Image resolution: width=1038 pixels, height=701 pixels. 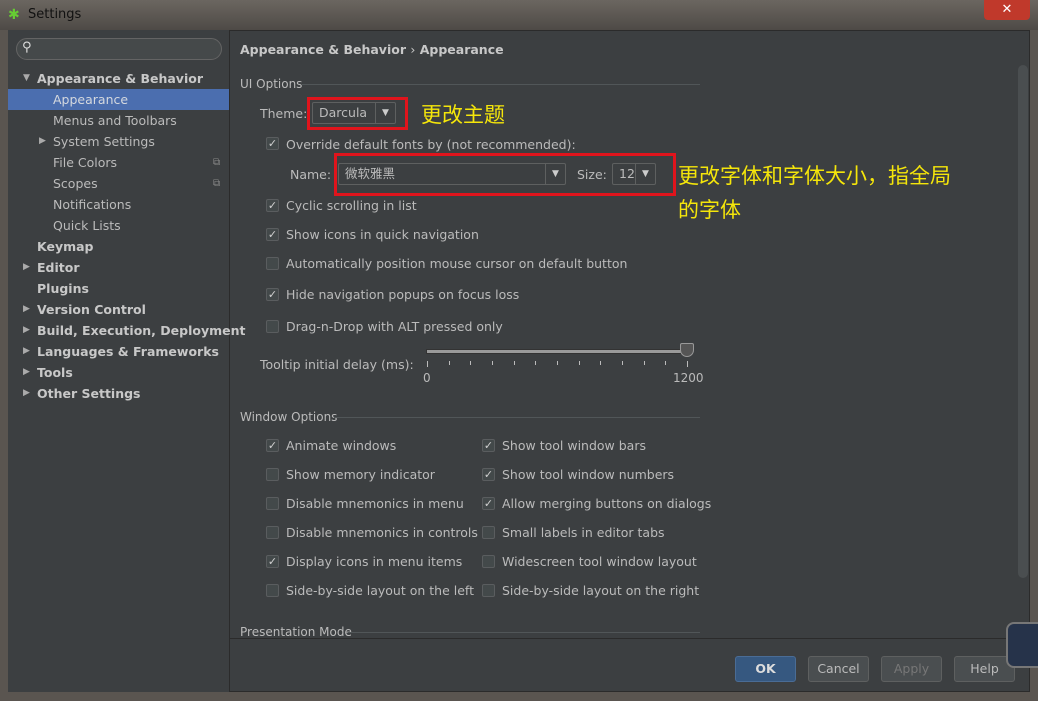 What do you see at coordinates (311, 174) in the screenshot?
I see `font-name-label: Name:` at bounding box center [311, 174].